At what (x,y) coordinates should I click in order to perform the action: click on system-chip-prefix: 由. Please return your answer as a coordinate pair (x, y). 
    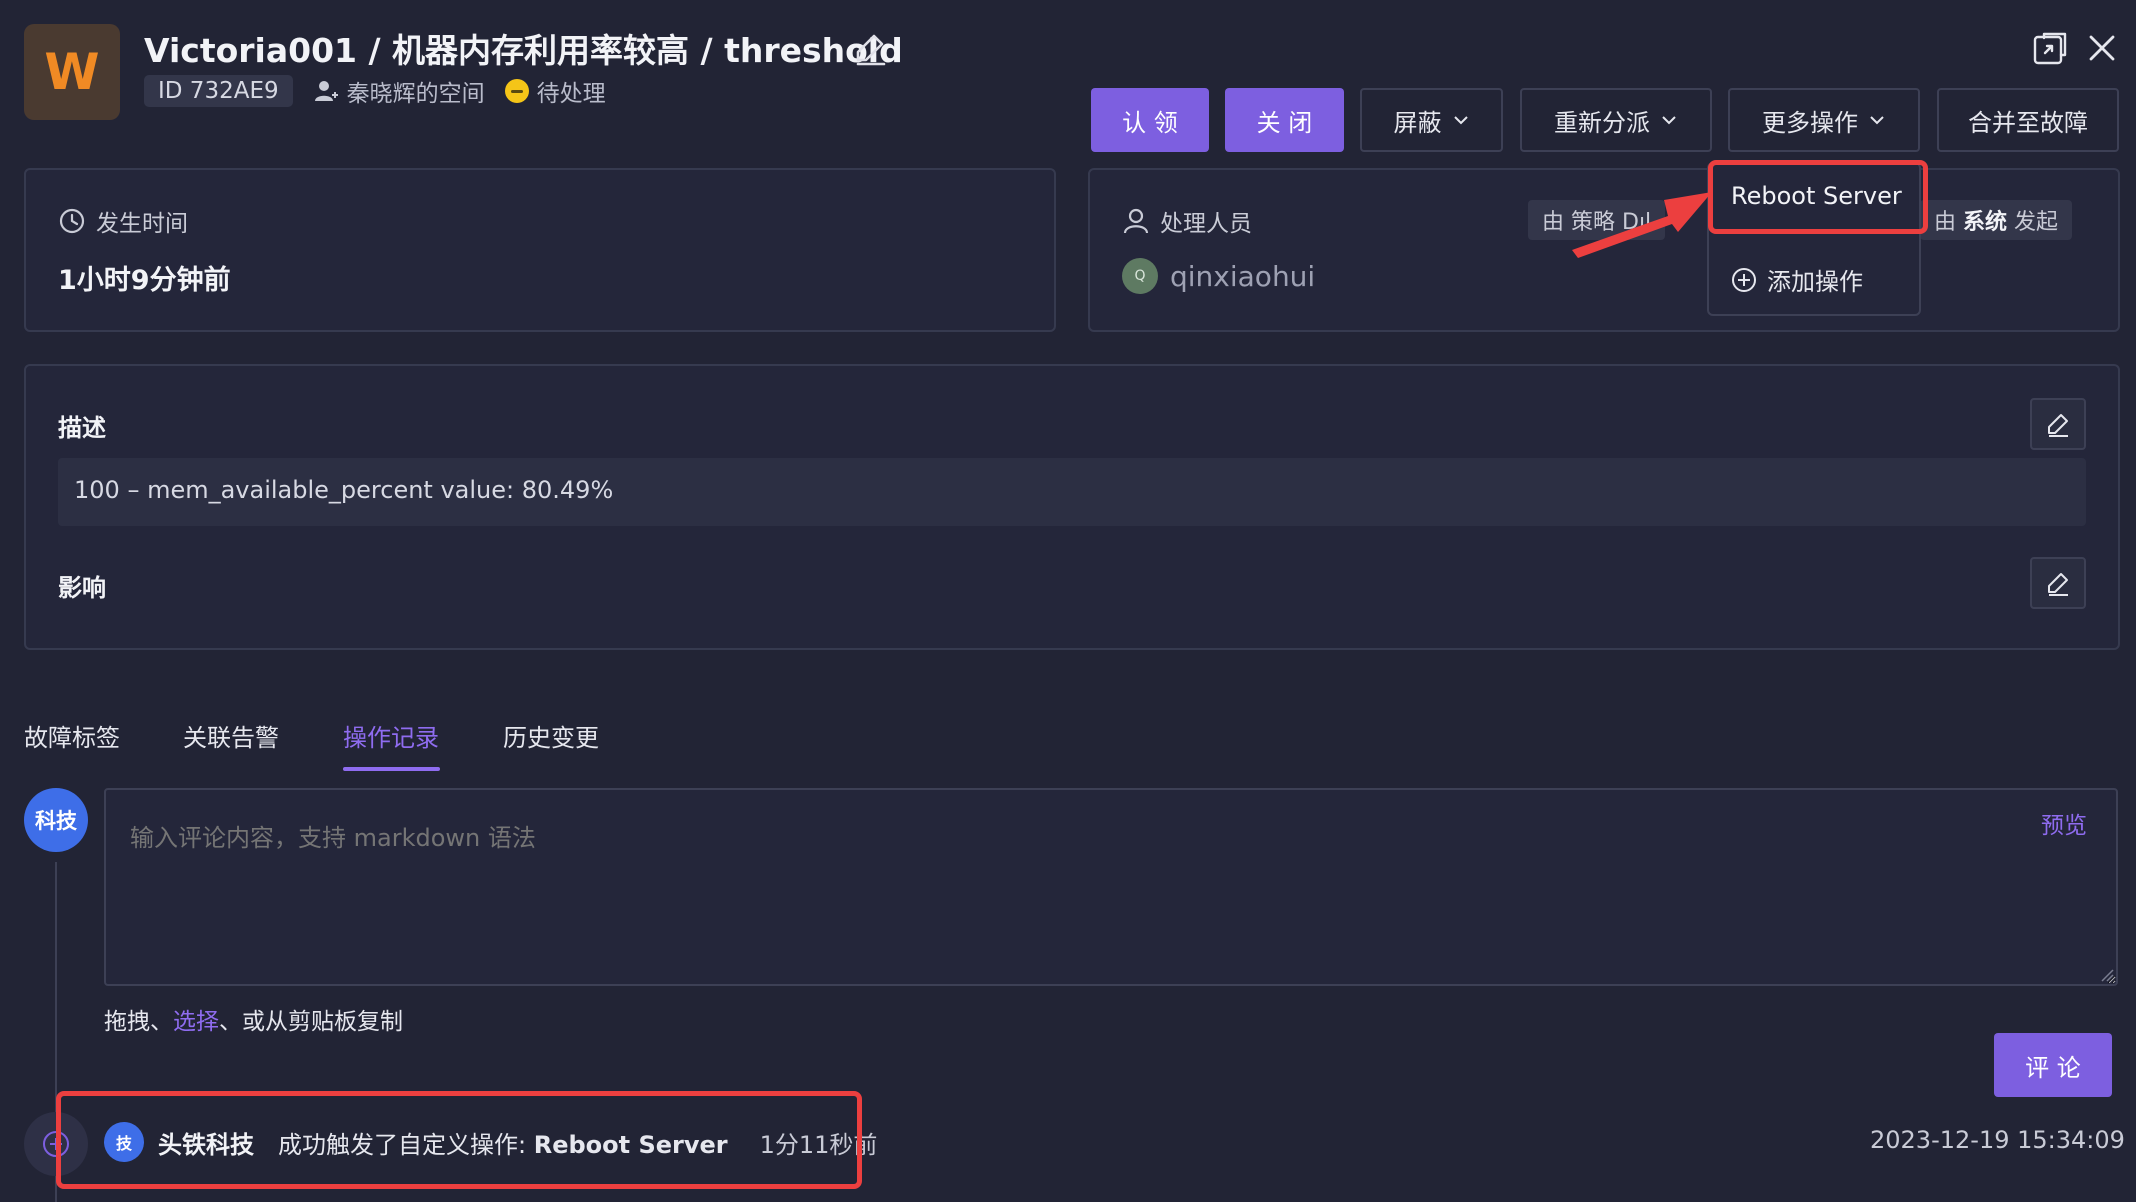
    Looking at the image, I should click on (1945, 222).